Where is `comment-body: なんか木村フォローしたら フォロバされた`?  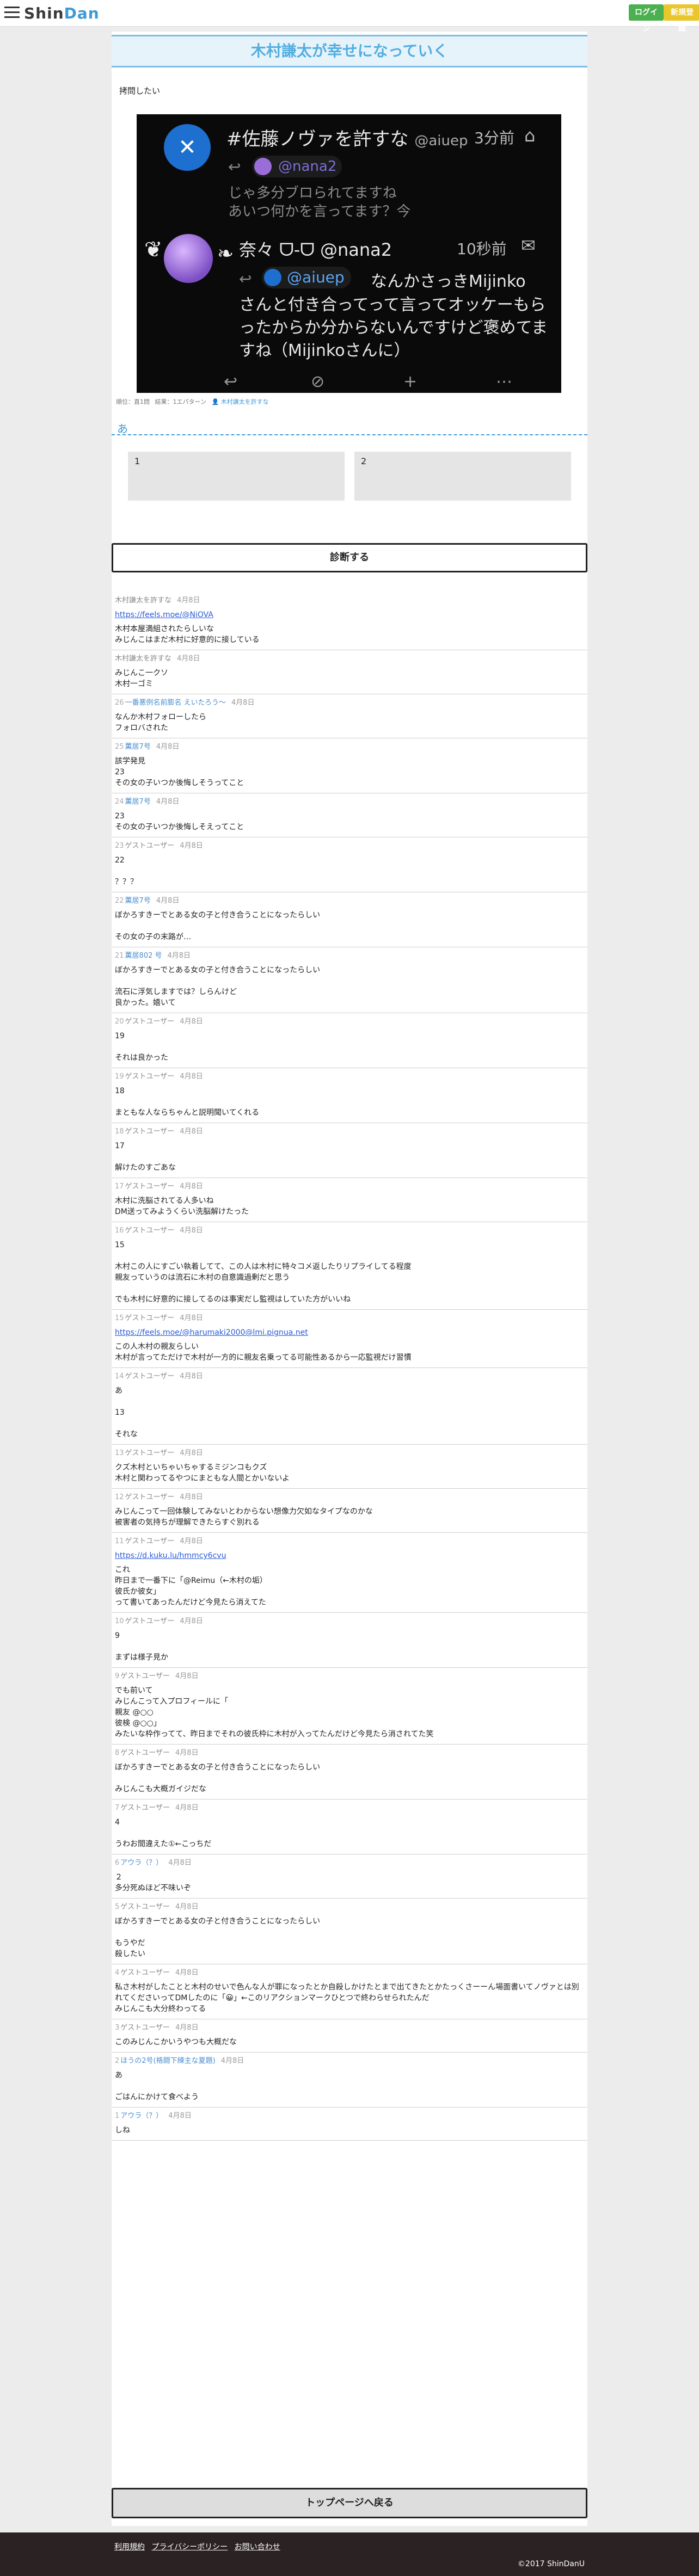 comment-body: なんか木村フォローしたら フォロバされた is located at coordinates (349, 723).